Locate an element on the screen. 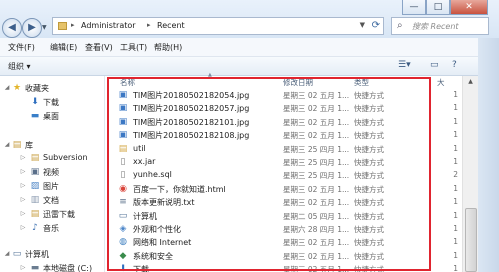 The width and height of the screenshot is (499, 272). file-row: ▤ util 星期三 25 四月 1... 快捷方式 is located at coordinates (276, 149).